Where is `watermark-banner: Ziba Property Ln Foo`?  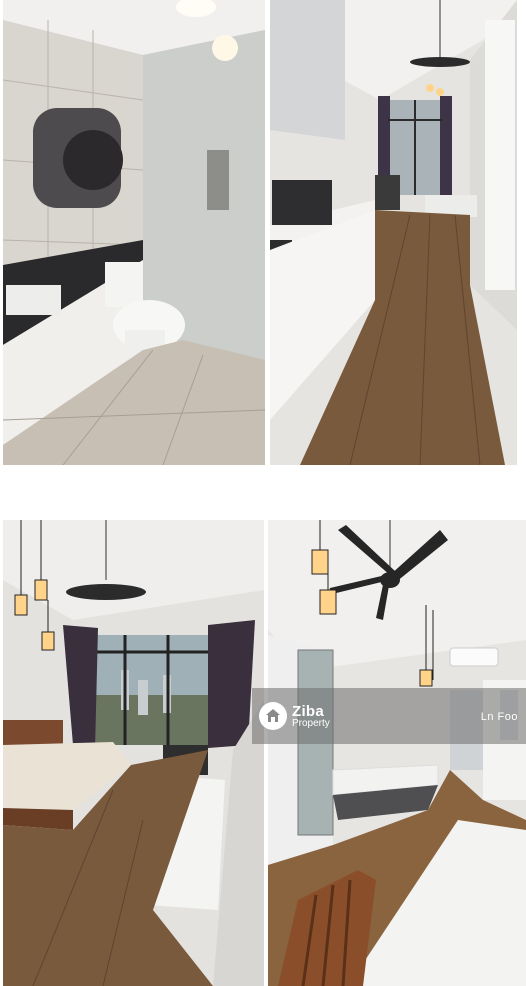 watermark-banner: Ziba Property Ln Foo is located at coordinates (389, 716).